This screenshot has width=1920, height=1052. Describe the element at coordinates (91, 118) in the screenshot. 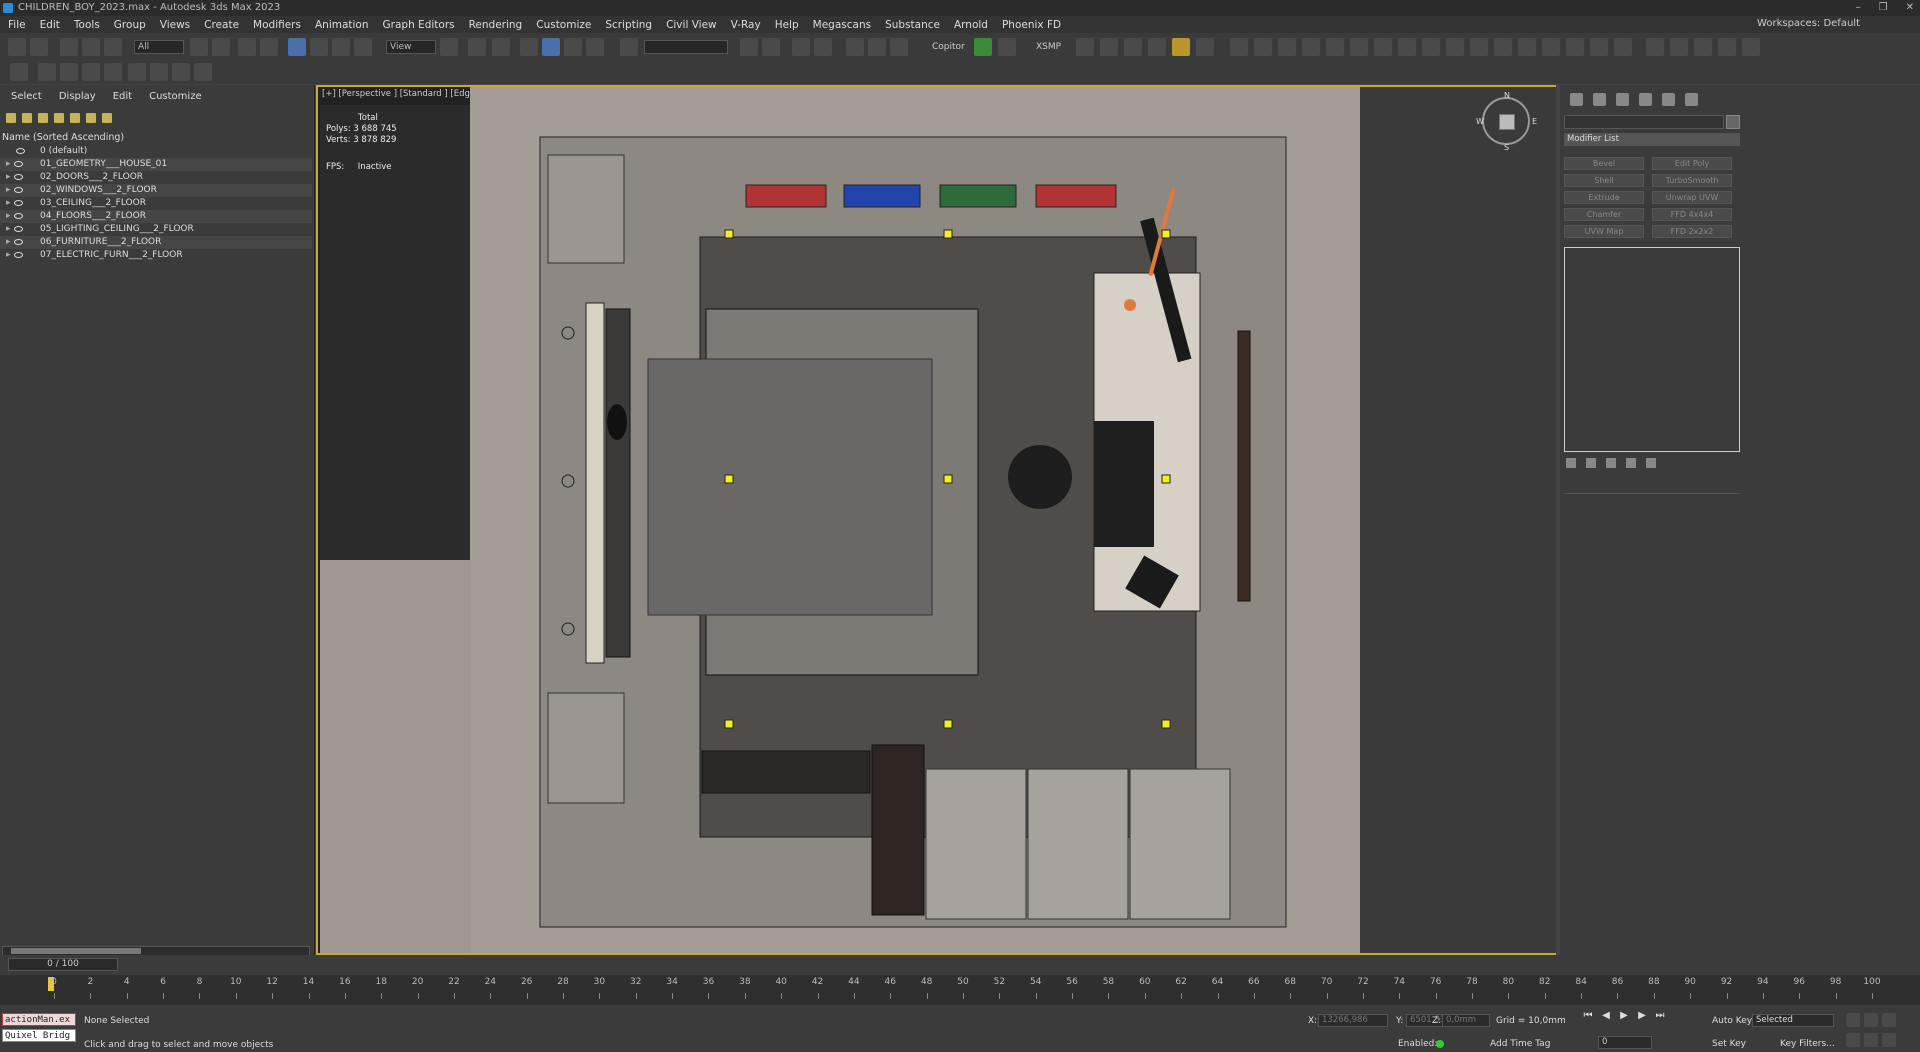

I see `layer-highlight-icon` at that location.